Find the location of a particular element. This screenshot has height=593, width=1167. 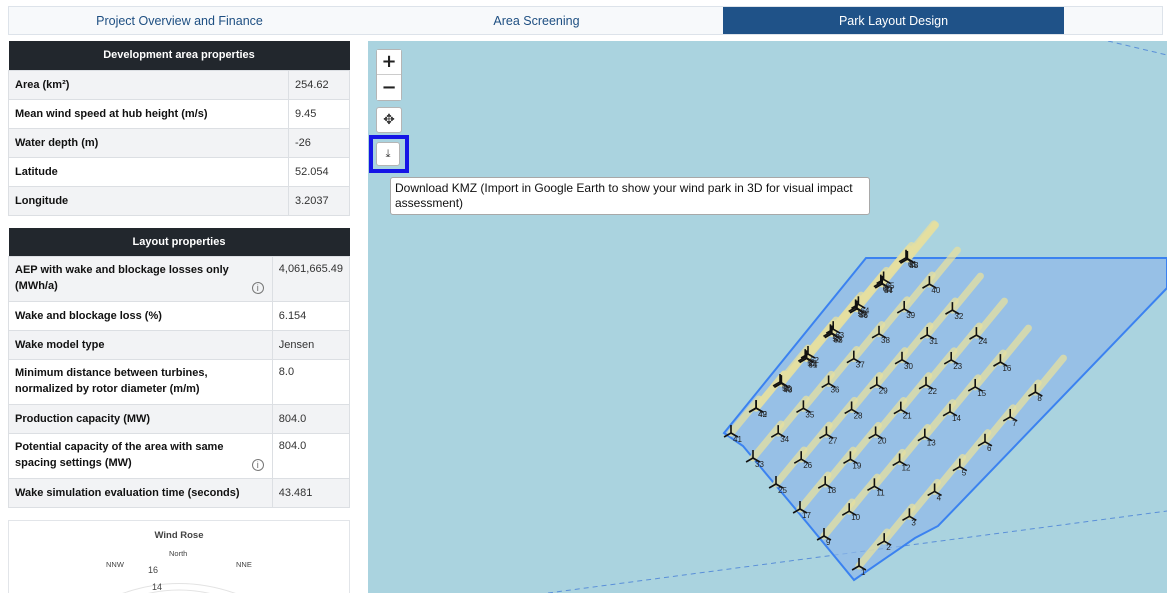

turbine-number: 38 is located at coordinates (885, 340).